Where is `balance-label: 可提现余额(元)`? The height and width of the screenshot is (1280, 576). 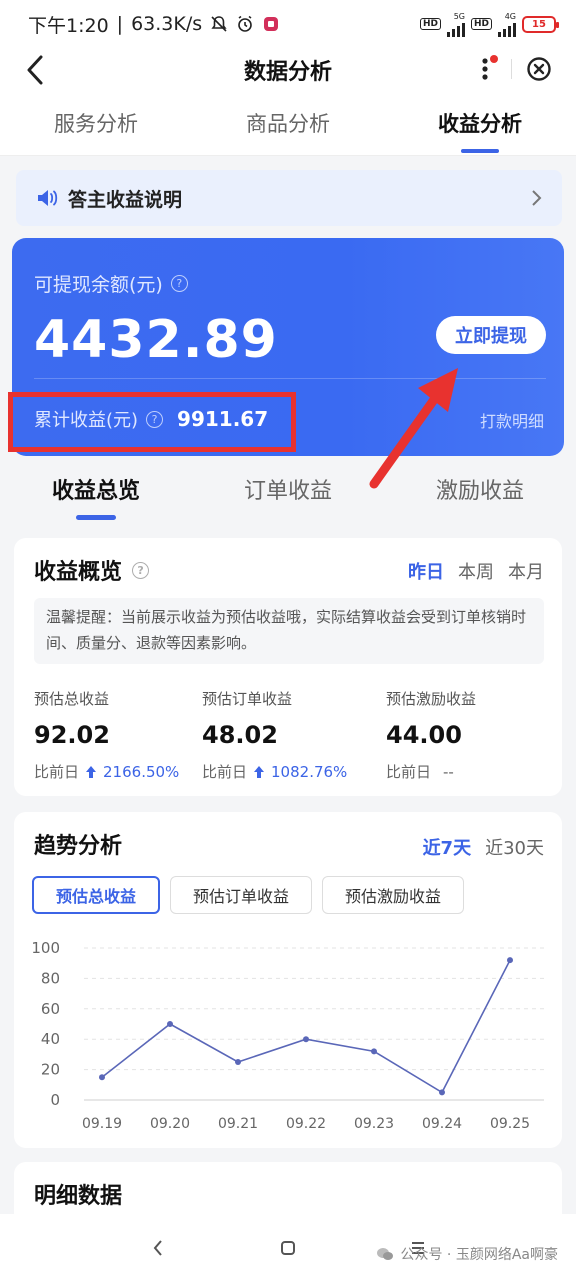
balance-label: 可提现余额(元) is located at coordinates (98, 285).